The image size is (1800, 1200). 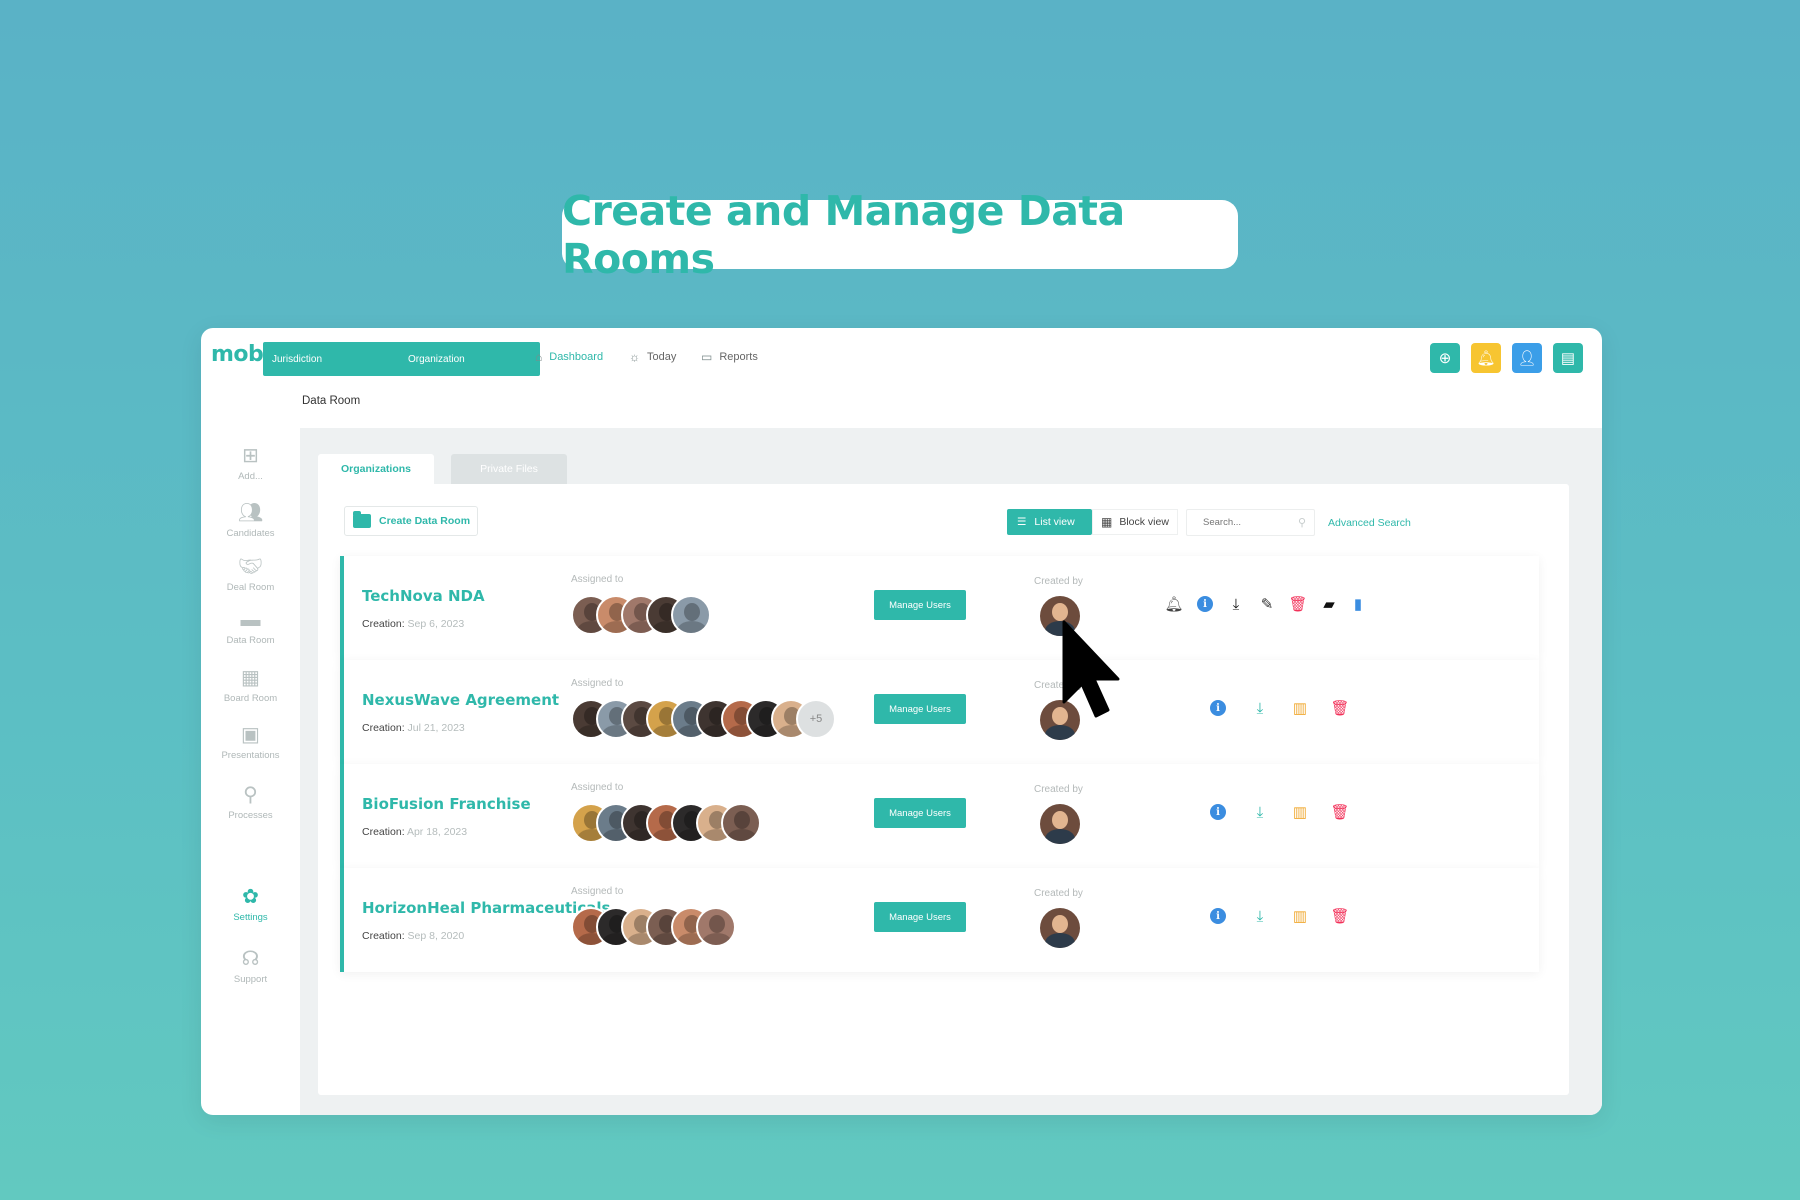 I want to click on user-settings-button: 👤︎, so click(x=1527, y=358).